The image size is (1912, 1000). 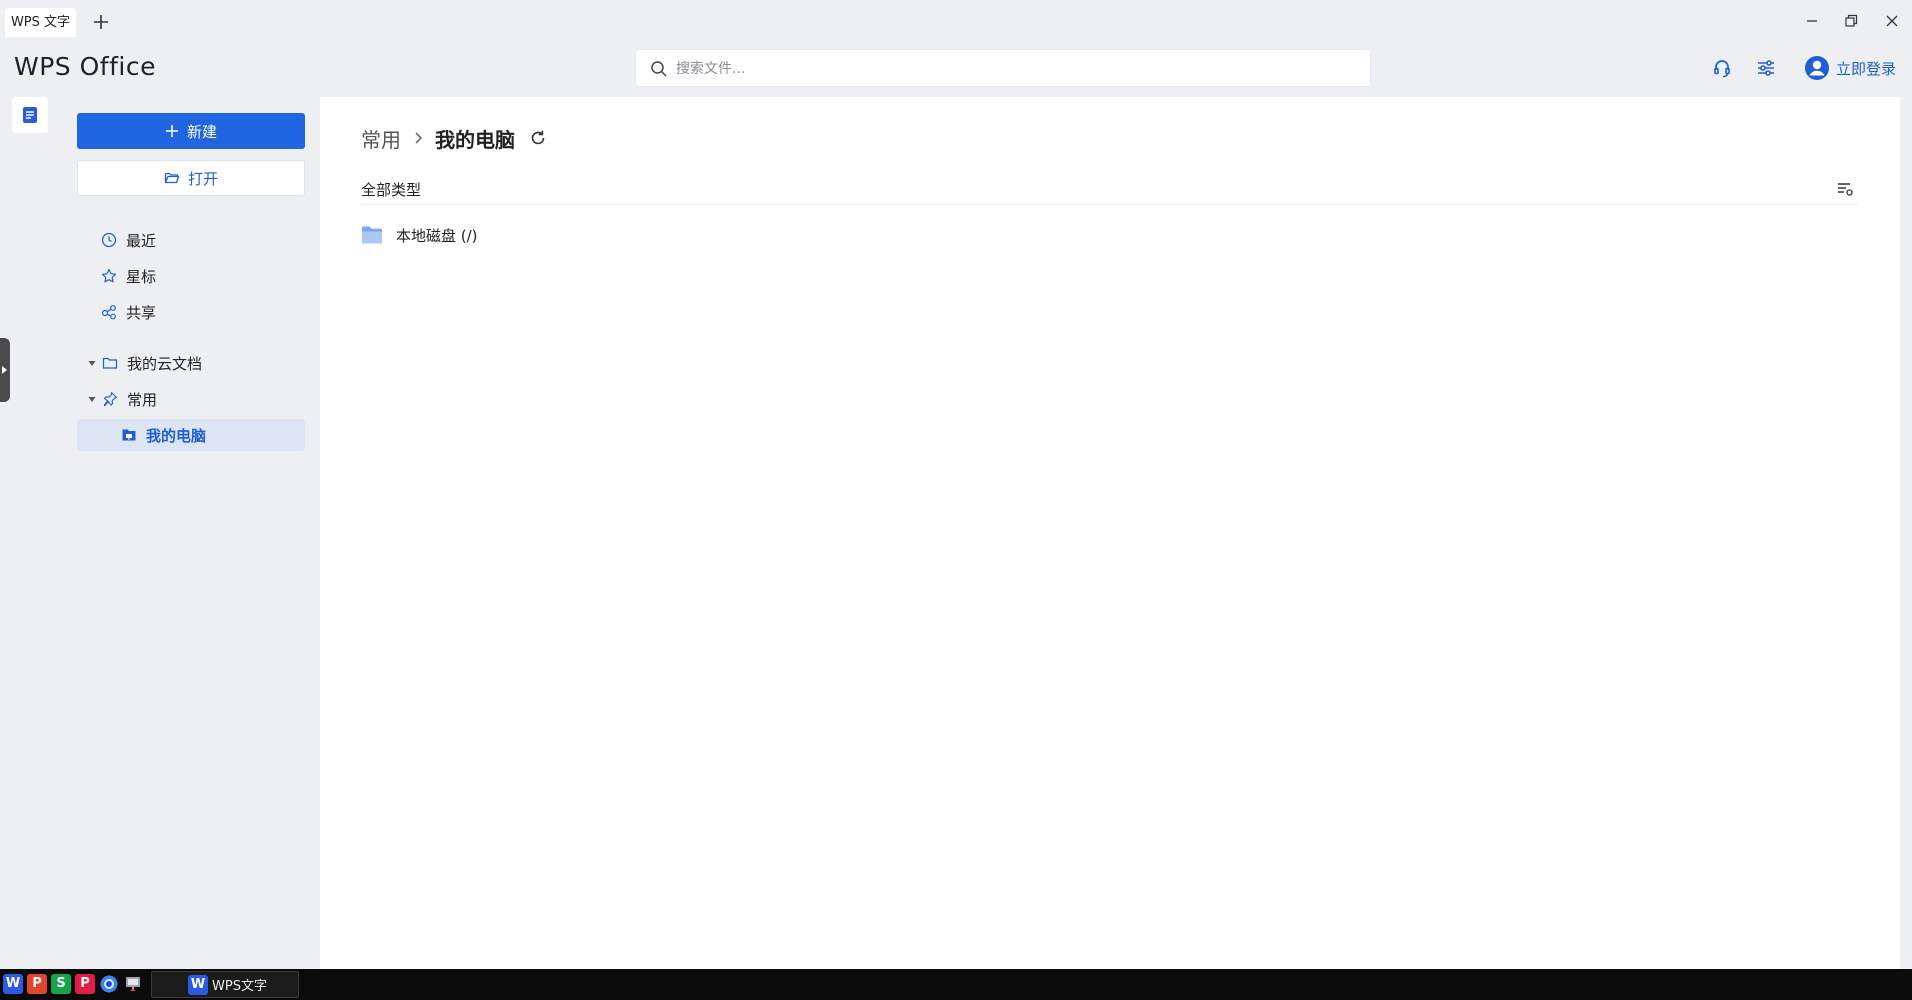 I want to click on clock-icon, so click(x=109, y=240).